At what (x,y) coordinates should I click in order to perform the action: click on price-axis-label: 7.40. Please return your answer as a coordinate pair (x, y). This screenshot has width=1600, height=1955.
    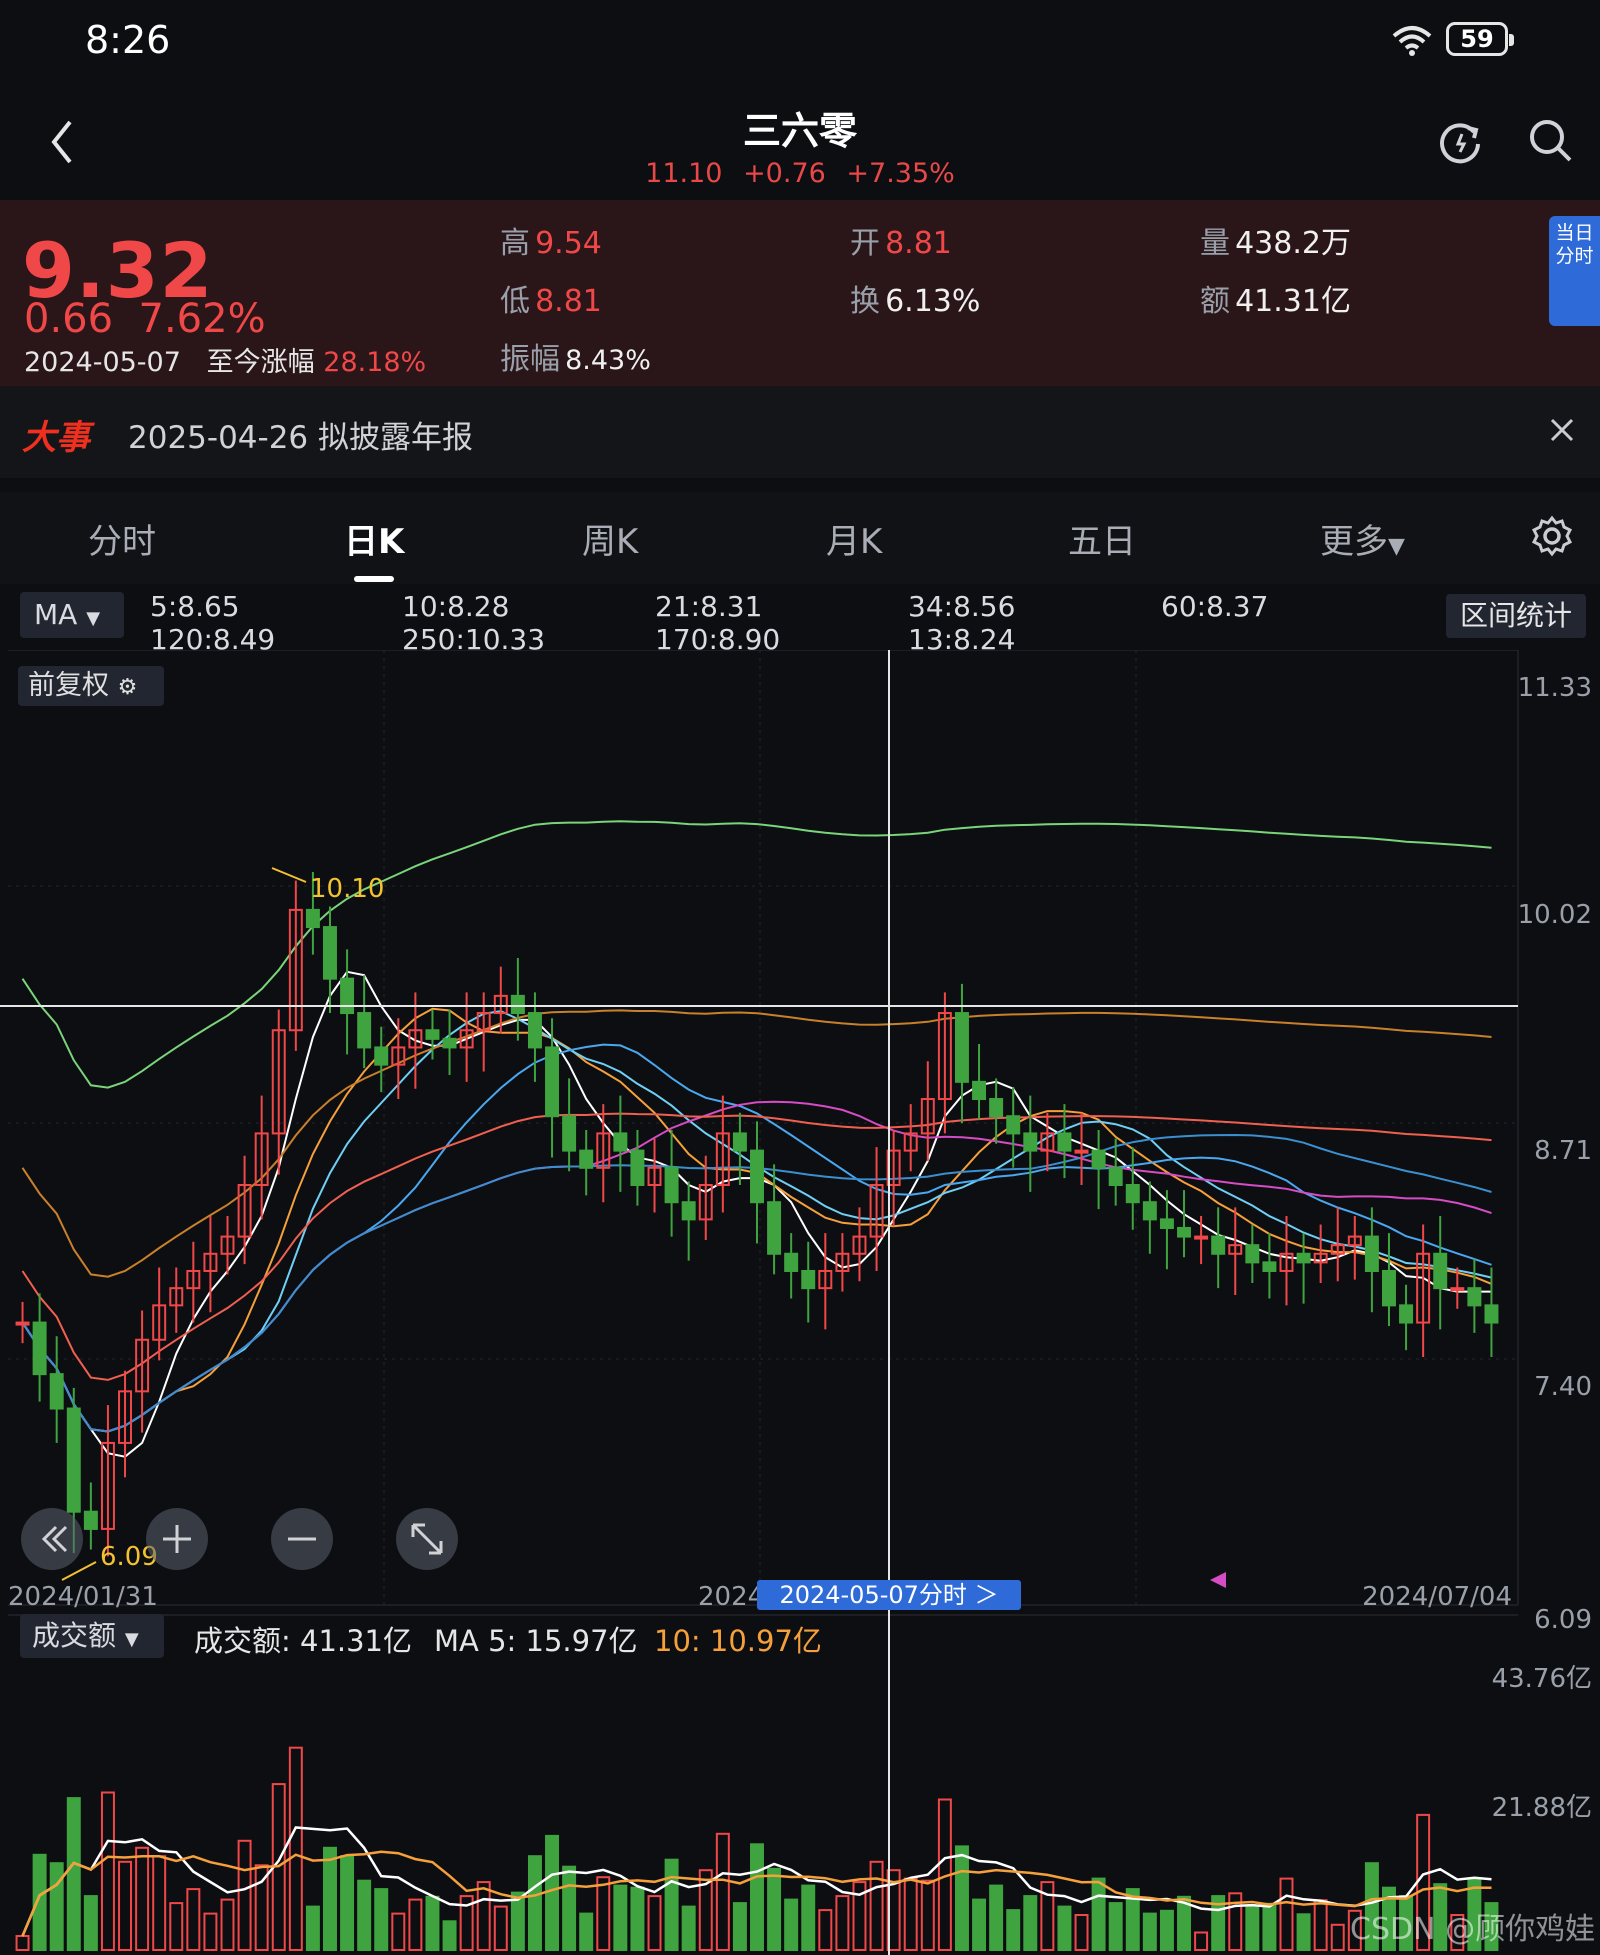
    Looking at the image, I should click on (1563, 1387).